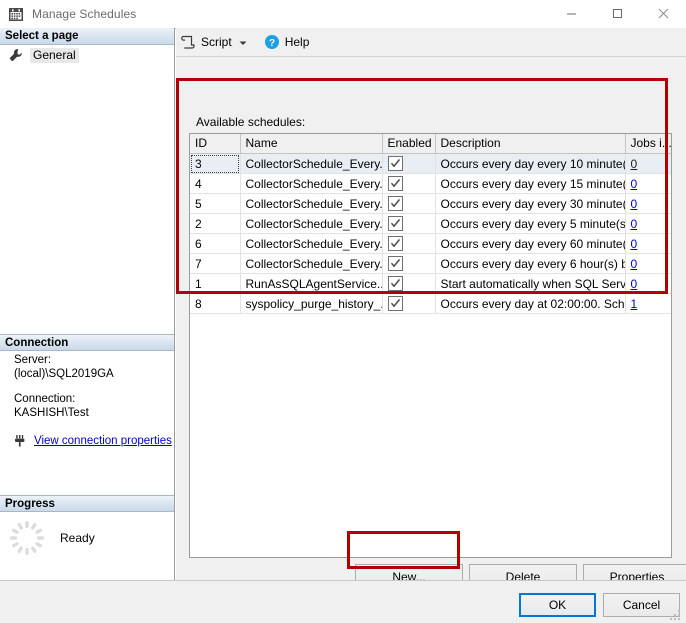  Describe the element at coordinates (557, 605) in the screenshot. I see `ok-button: OK` at that location.